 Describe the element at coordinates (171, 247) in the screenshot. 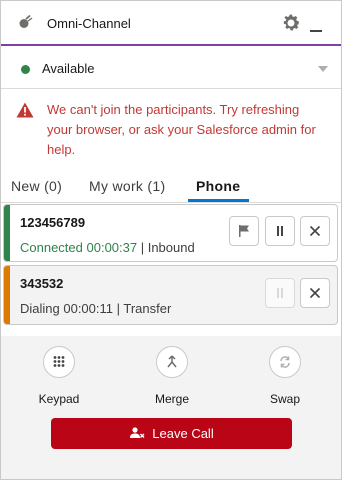

I see `call-direction: Inbound` at that location.